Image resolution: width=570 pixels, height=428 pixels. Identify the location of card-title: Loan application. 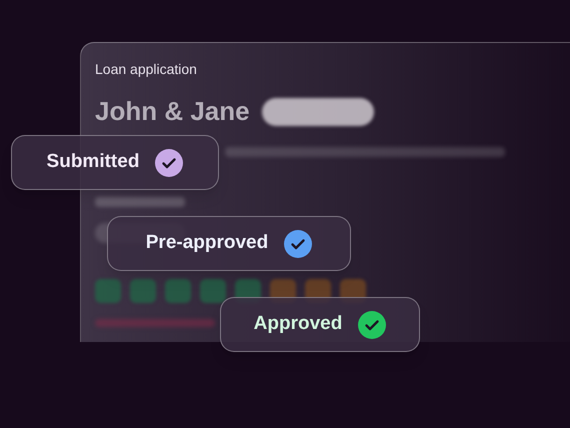
(146, 69).